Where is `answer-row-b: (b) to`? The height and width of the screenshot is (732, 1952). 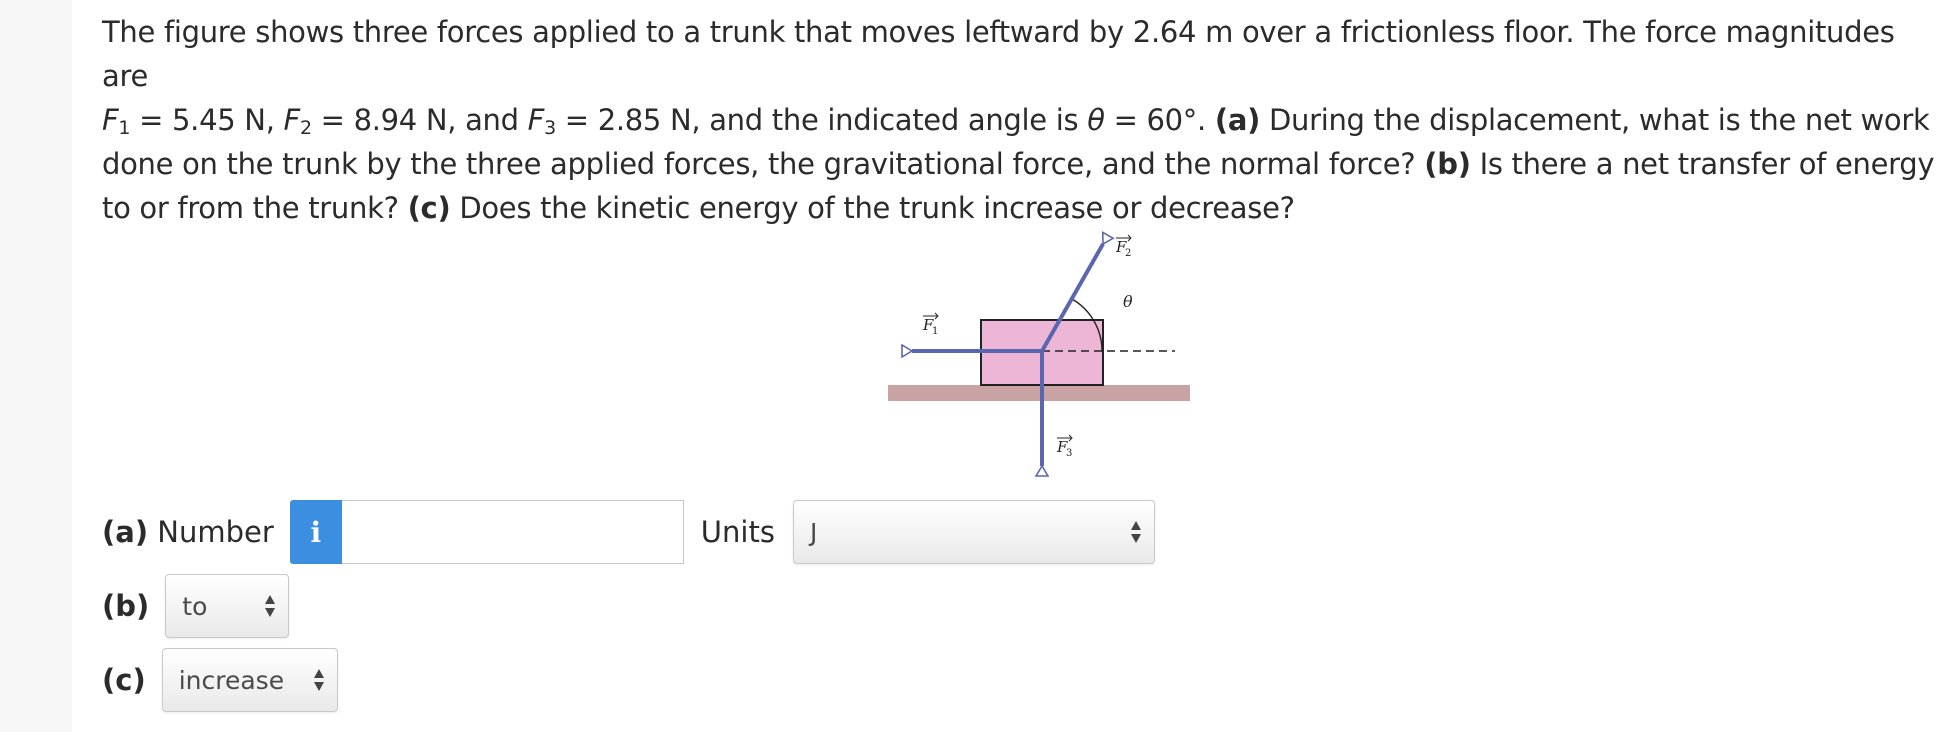 answer-row-b: (b) to is located at coordinates (196, 606).